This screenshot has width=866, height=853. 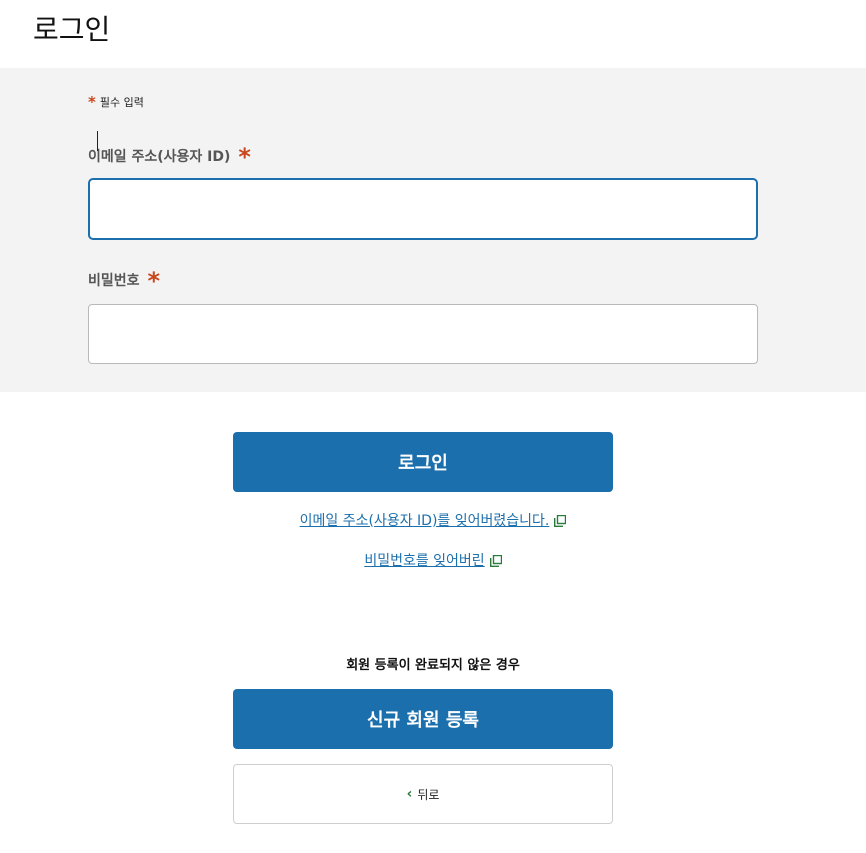 I want to click on text-cursor, so click(x=97, y=141).